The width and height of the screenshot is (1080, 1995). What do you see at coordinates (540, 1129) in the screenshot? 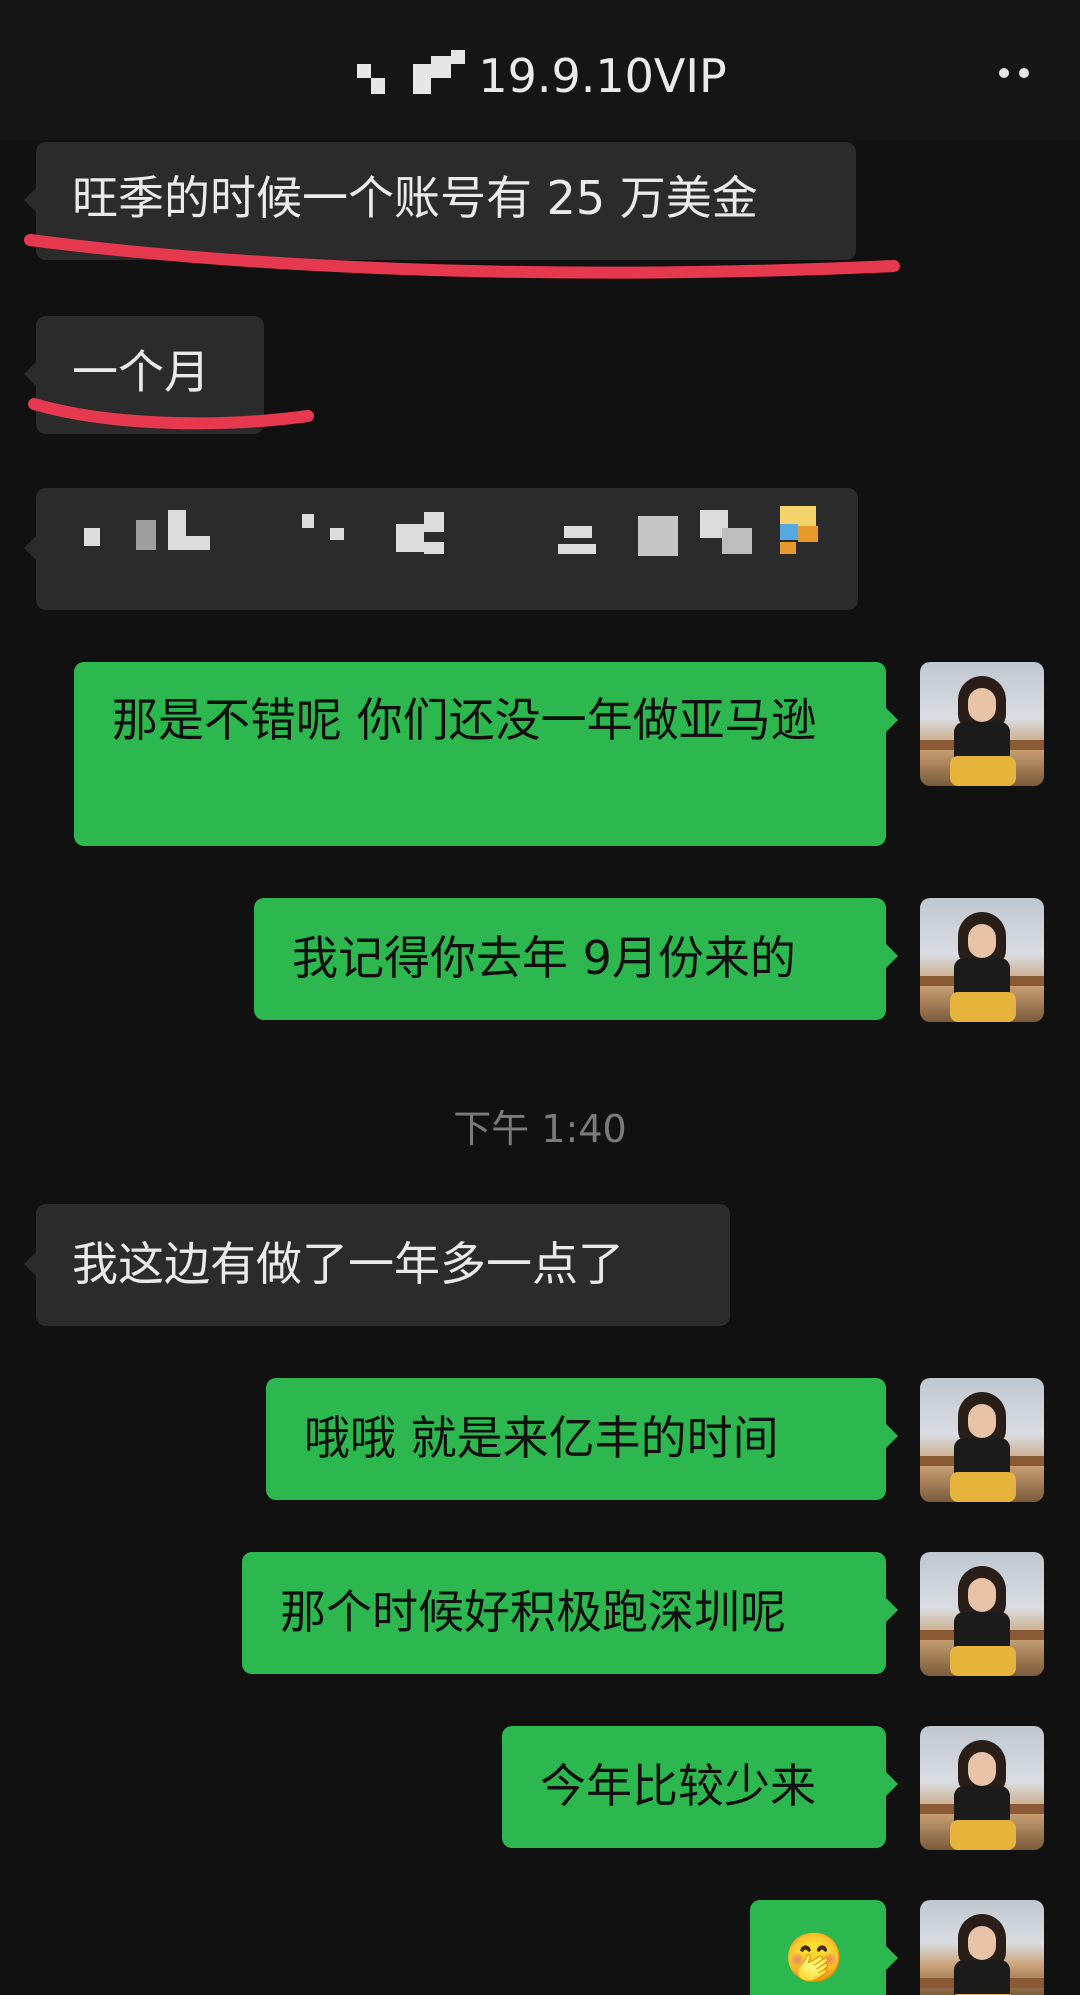
I see `message-timestamp: 下午 1:40` at bounding box center [540, 1129].